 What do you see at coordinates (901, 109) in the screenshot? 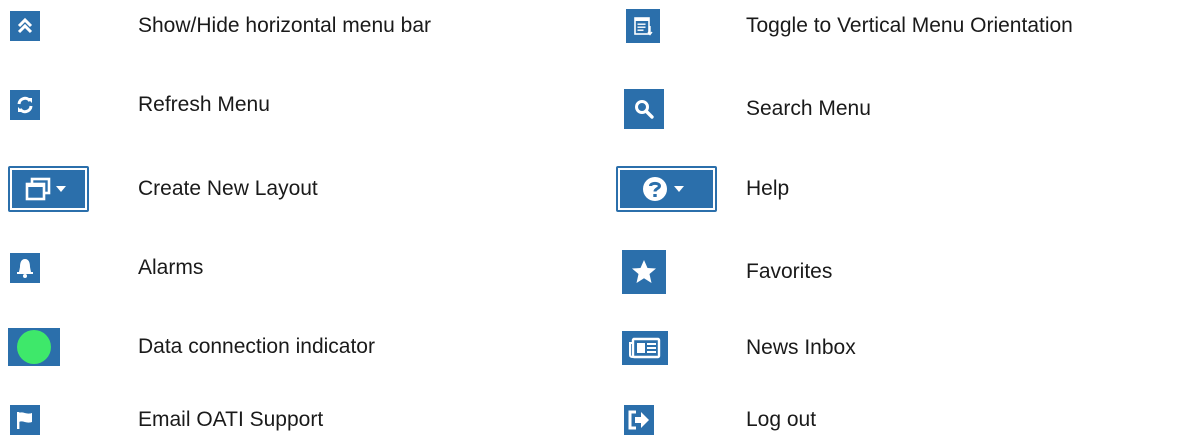
I see `legend-row-search-menu: Search Menu` at bounding box center [901, 109].